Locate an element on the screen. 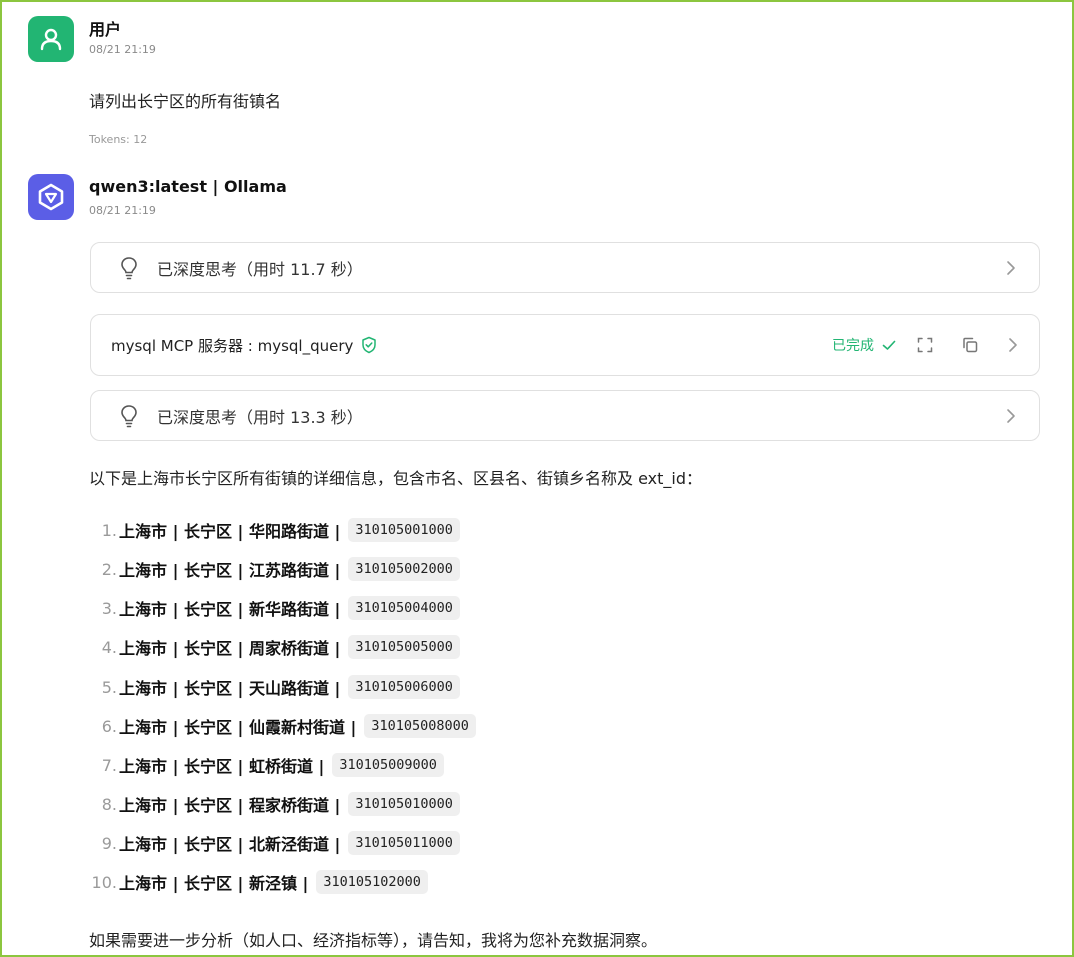 This screenshot has width=1074, height=957. list-item-text: 上海市 | 长宁区 | 新泾镇 | is located at coordinates (214, 883).